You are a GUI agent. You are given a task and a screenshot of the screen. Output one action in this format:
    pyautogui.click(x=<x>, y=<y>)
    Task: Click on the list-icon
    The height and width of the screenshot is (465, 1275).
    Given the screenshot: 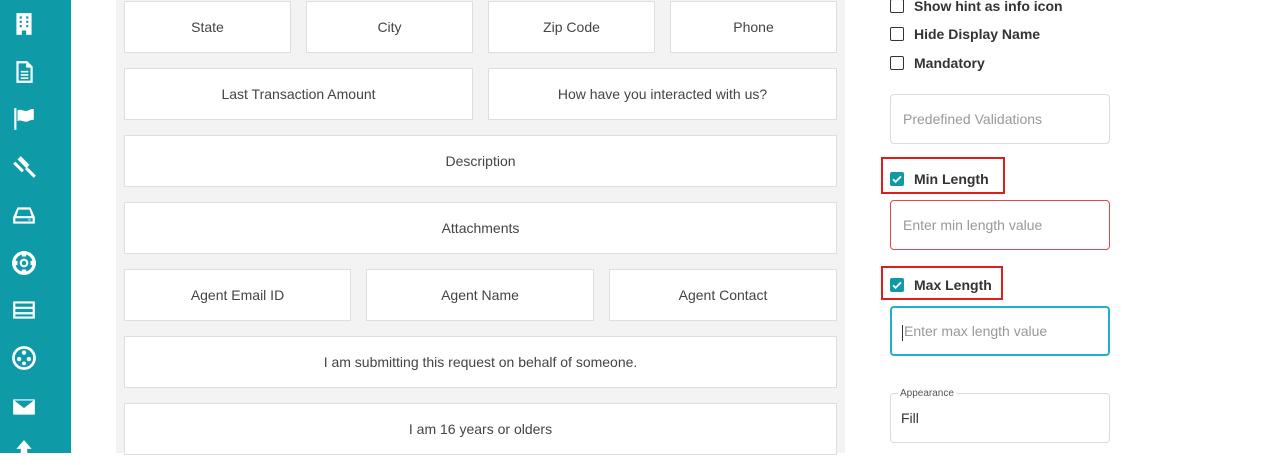 What is the action you would take?
    pyautogui.click(x=24, y=310)
    